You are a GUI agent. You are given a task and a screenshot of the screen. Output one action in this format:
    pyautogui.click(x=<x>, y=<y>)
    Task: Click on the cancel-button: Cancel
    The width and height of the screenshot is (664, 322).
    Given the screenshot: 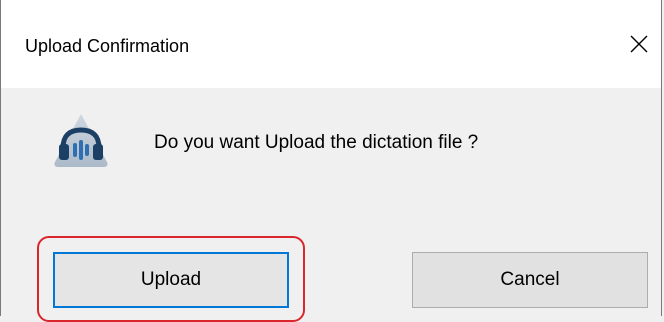 What is the action you would take?
    pyautogui.click(x=530, y=280)
    